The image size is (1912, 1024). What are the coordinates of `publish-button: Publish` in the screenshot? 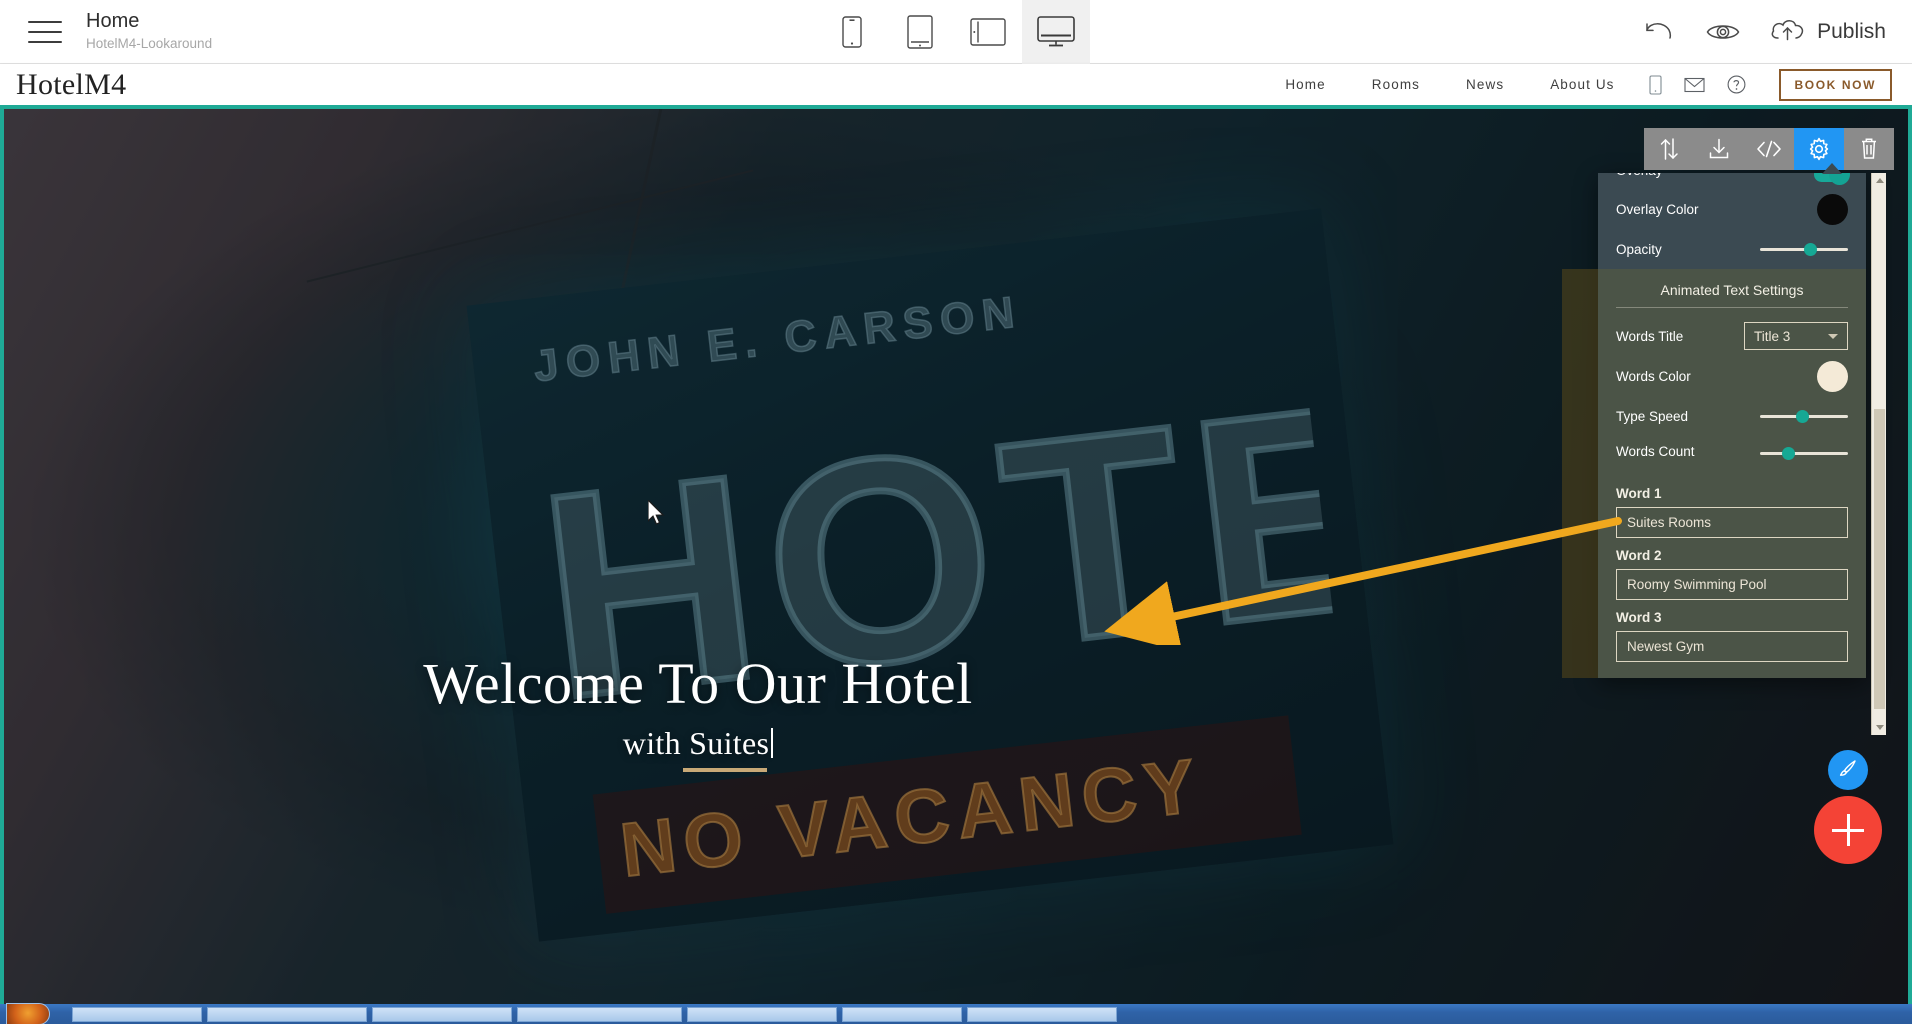 It's located at (1827, 32).